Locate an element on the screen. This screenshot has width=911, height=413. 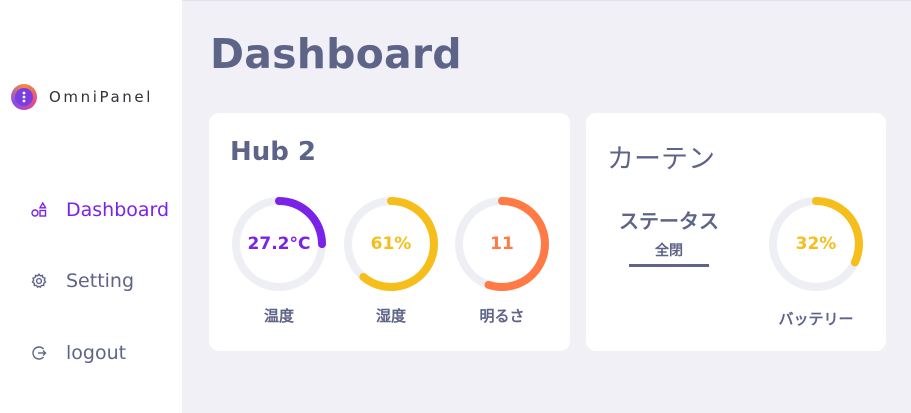
humidity-label: 湿度 is located at coordinates (390, 316).